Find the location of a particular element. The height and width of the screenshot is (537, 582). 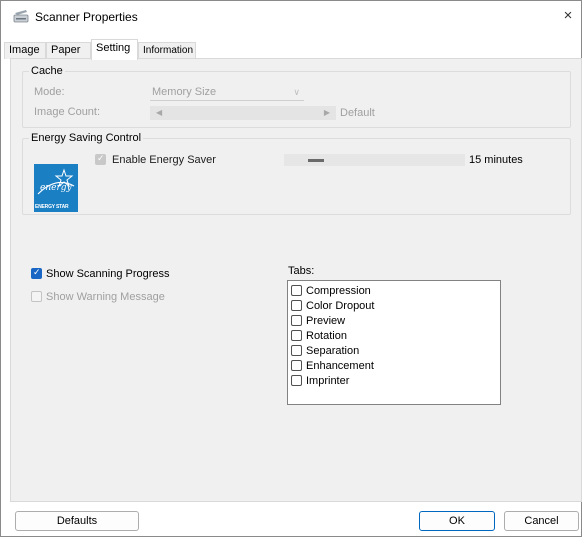

list-item-label: Imprinter is located at coordinates (328, 381).